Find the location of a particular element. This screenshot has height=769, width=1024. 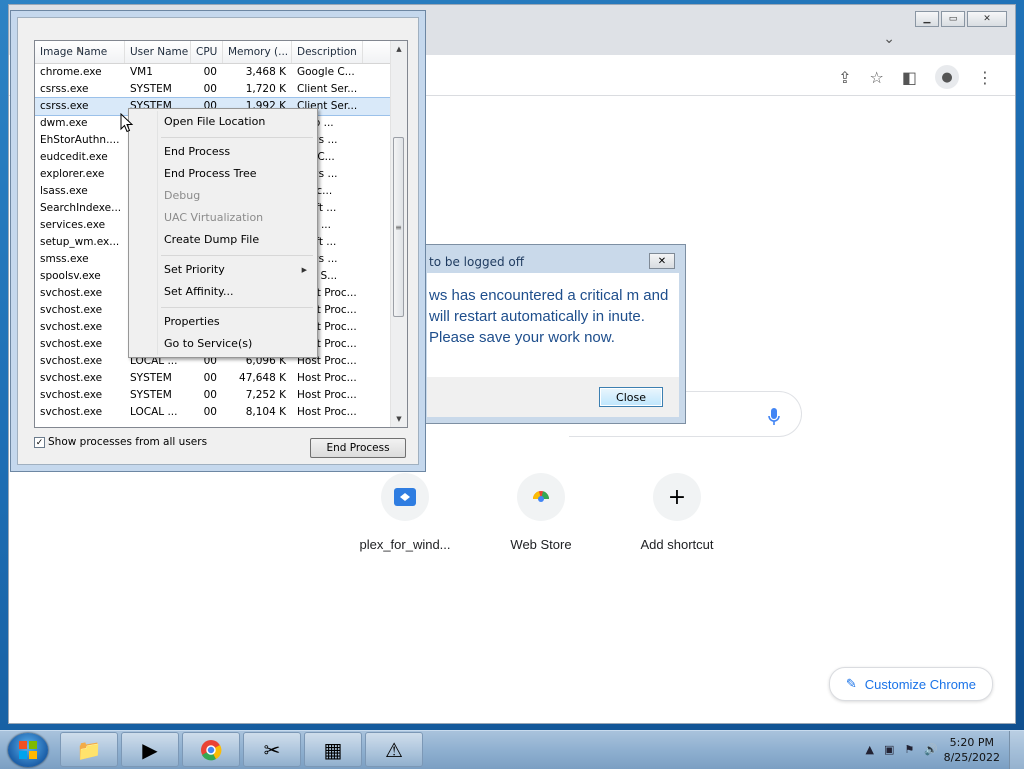

scroll-up-arrow-icon: ▲ is located at coordinates (399, 49).